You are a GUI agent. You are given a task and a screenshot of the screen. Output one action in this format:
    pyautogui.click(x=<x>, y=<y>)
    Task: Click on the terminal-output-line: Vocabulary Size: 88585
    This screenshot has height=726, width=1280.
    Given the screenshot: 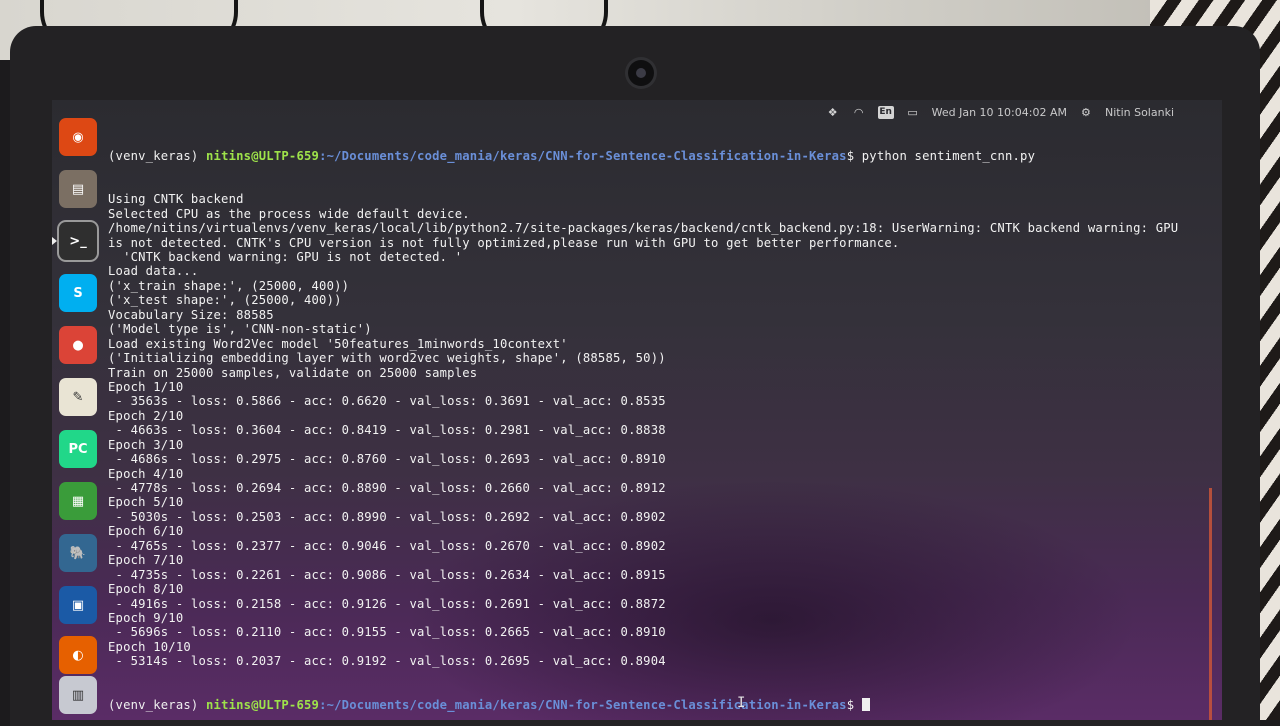 What is the action you would take?
    pyautogui.click(x=191, y=314)
    